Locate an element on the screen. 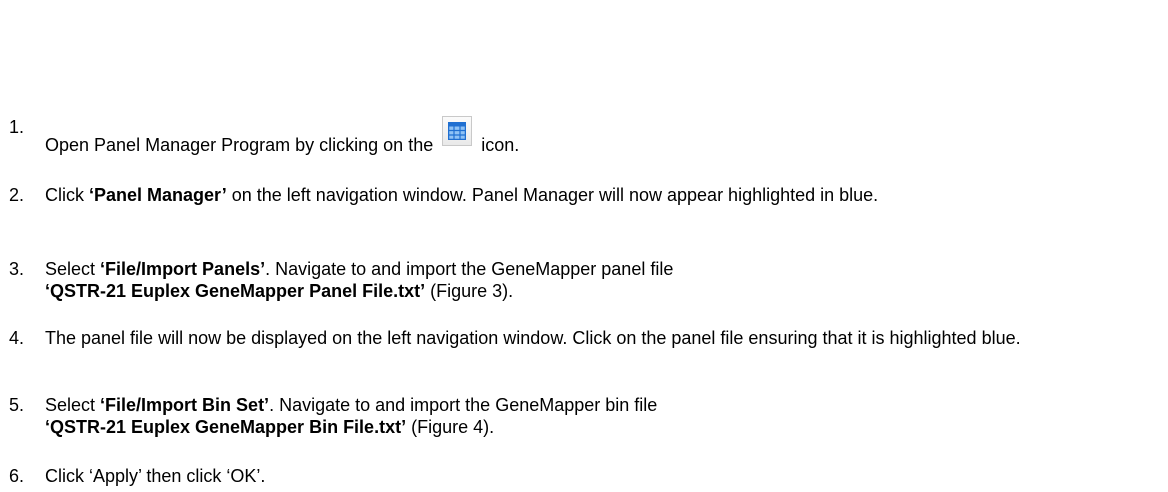 The height and width of the screenshot is (492, 1168). step-text-after-icon: icon. is located at coordinates (500, 145).